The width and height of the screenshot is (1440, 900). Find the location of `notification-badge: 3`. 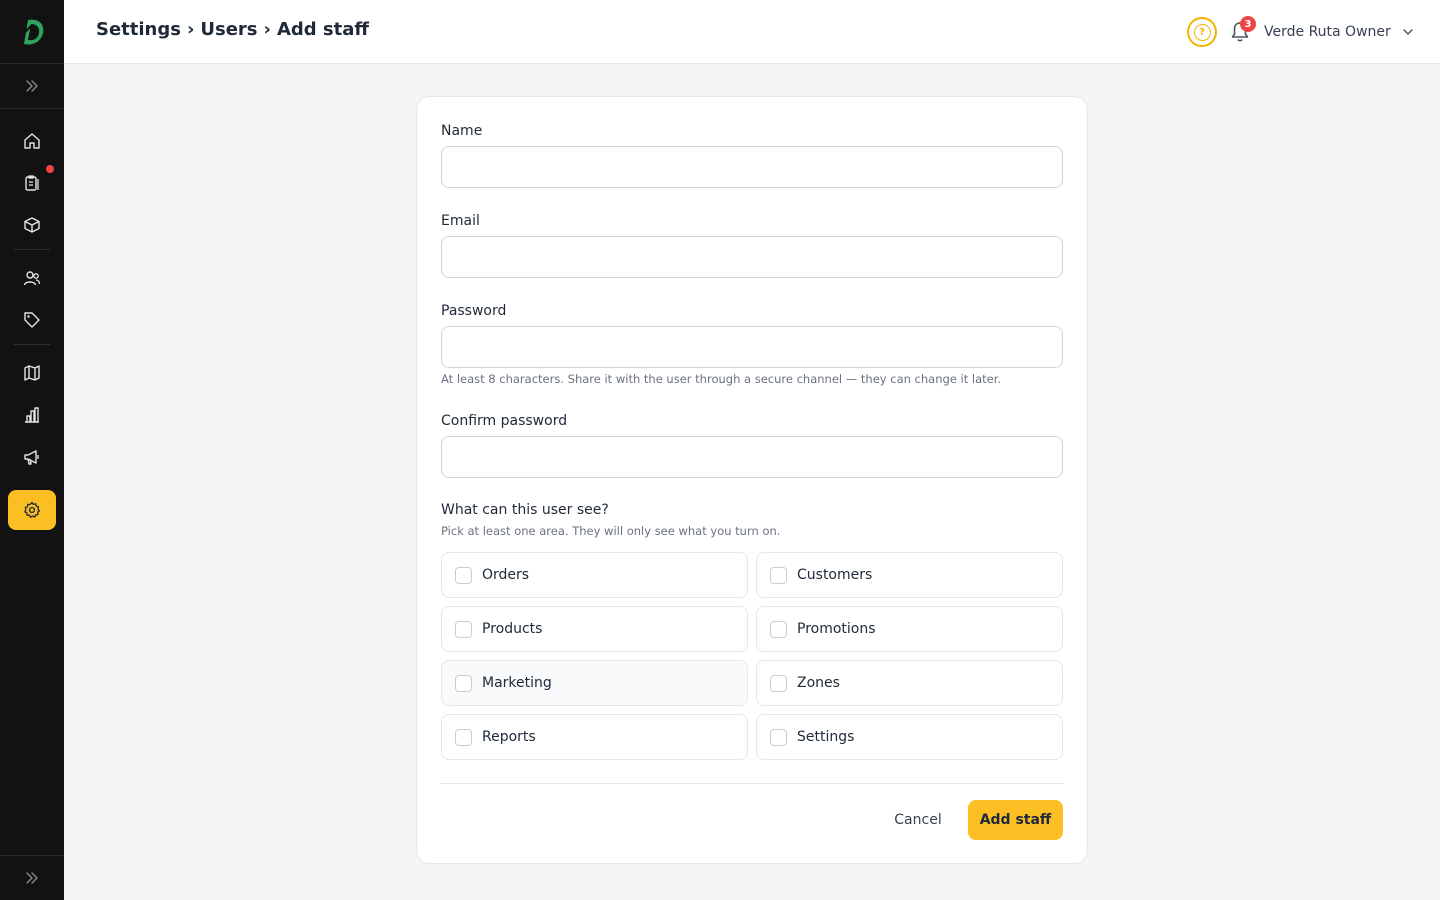

notification-badge: 3 is located at coordinates (1248, 24).